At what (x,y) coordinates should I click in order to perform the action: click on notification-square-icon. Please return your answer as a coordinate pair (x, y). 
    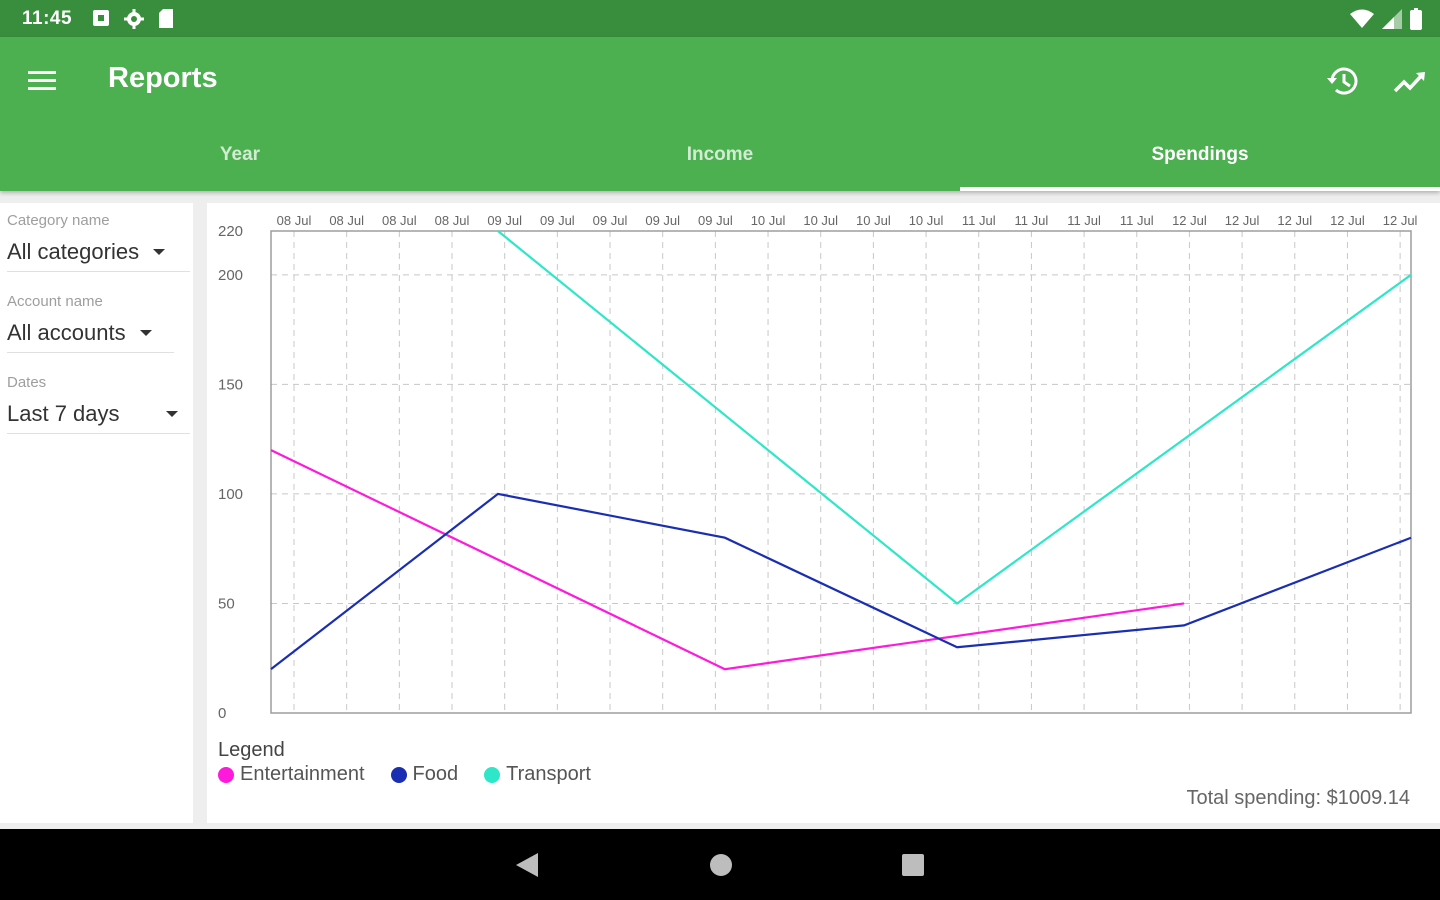
    Looking at the image, I should click on (101, 18).